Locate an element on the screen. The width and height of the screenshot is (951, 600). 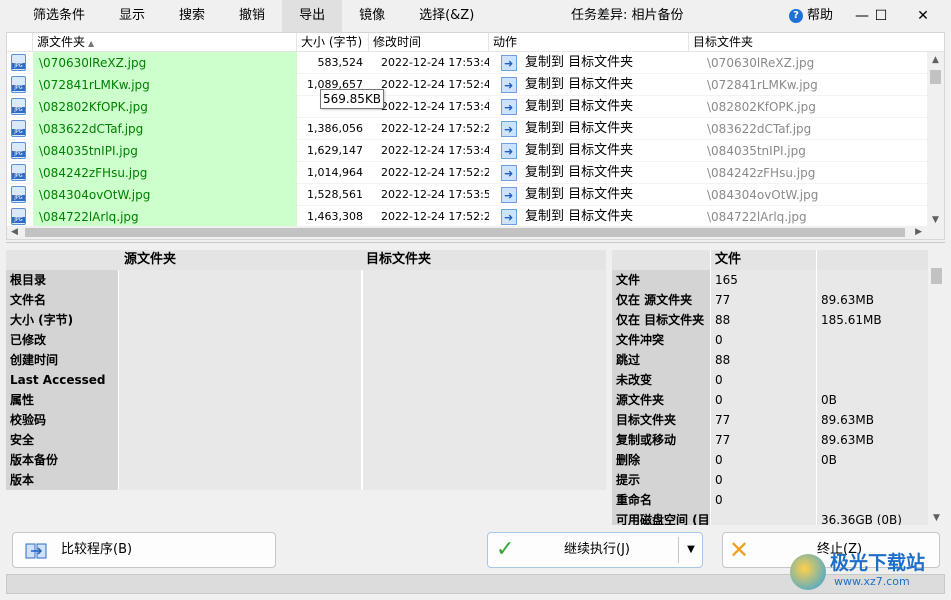
details-row: 根目录 is located at coordinates (306, 280).